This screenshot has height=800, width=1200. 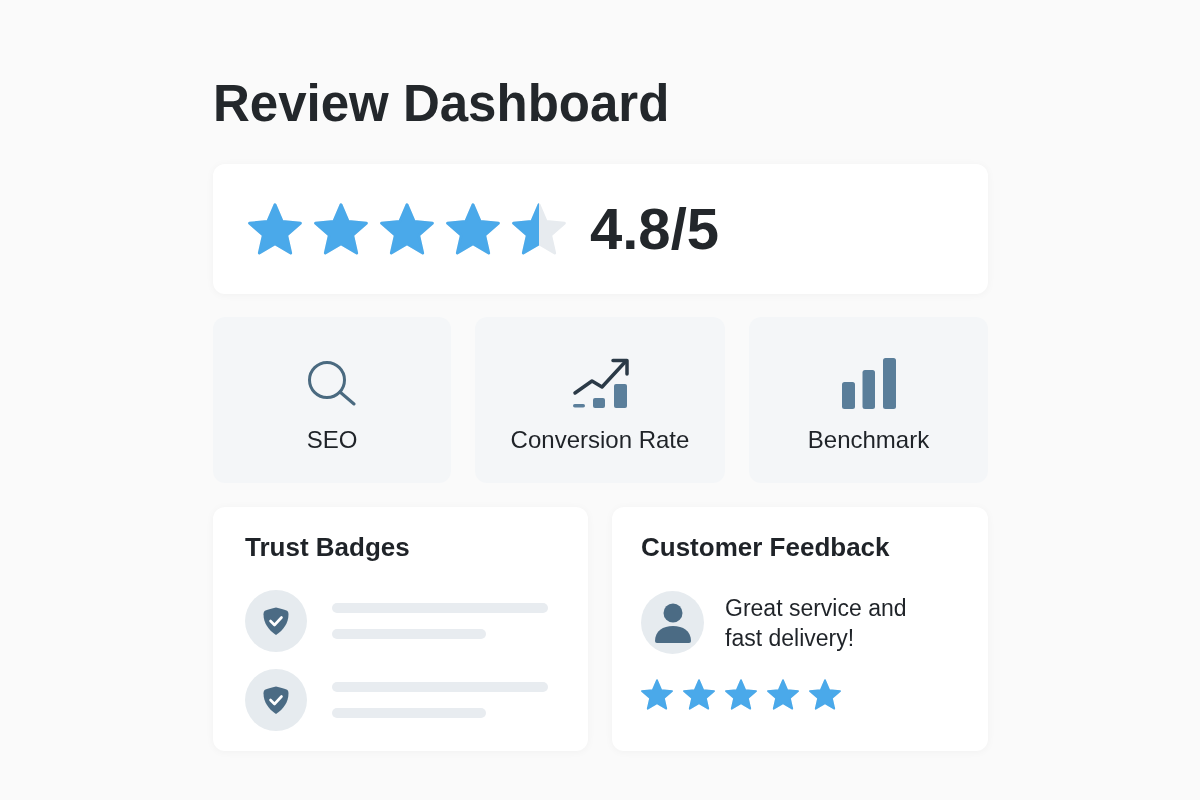 I want to click on card-title: Customer Feedback, so click(x=765, y=547).